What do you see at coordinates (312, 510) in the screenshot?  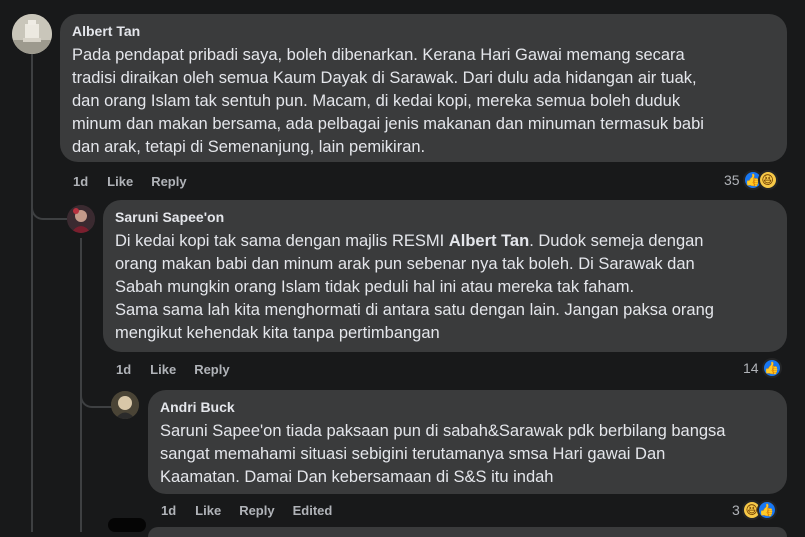 I see `edited-label: Edited` at bounding box center [312, 510].